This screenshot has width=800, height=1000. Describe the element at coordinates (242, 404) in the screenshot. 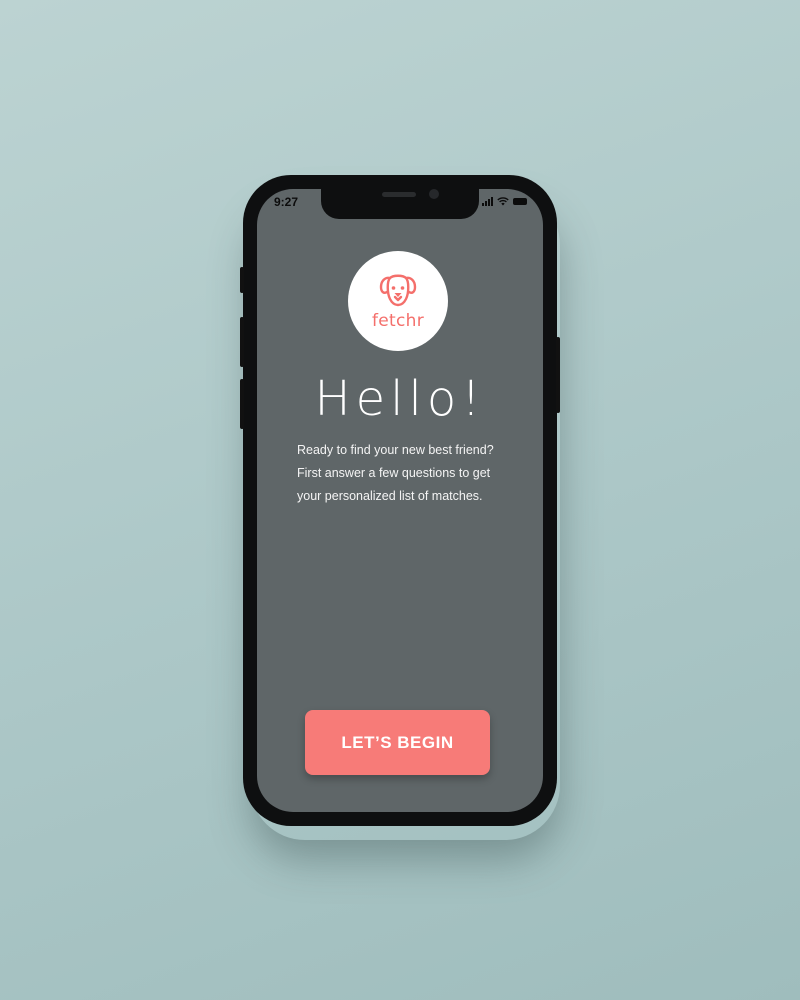

I see `volume-down-button` at that location.